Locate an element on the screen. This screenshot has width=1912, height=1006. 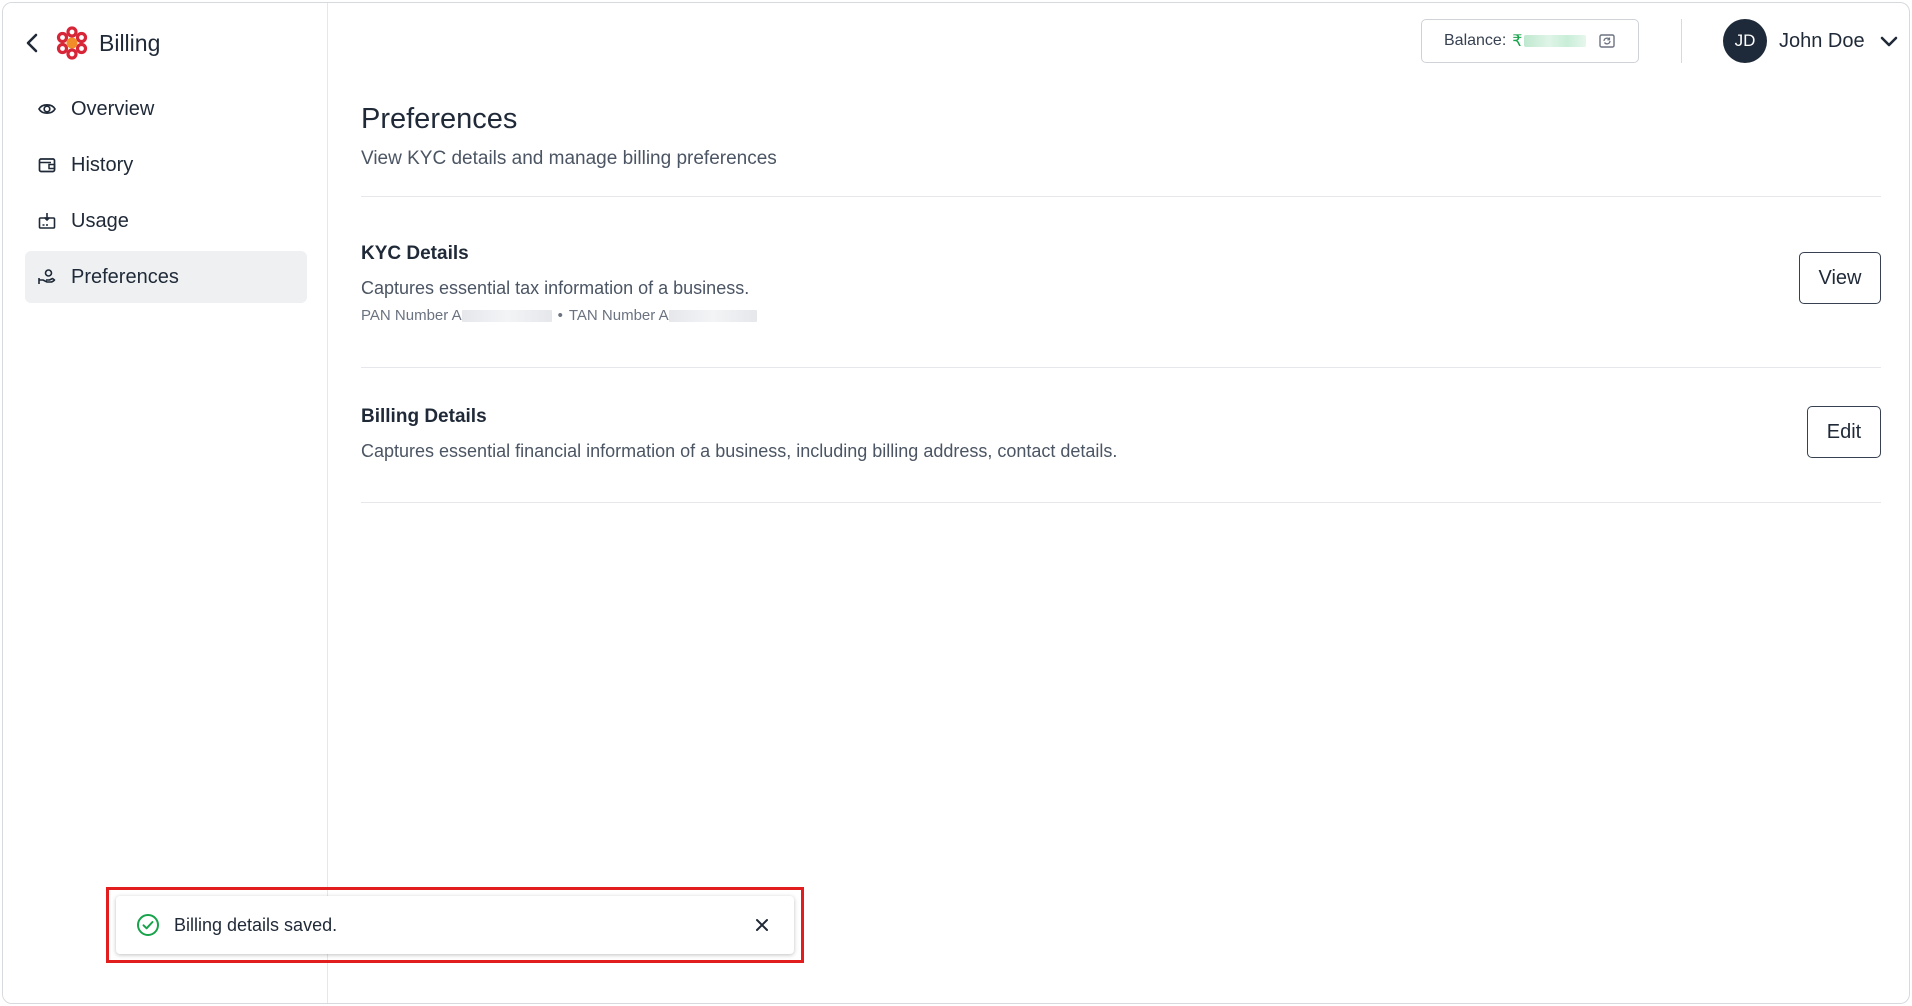
preferences-icon is located at coordinates (47, 277).